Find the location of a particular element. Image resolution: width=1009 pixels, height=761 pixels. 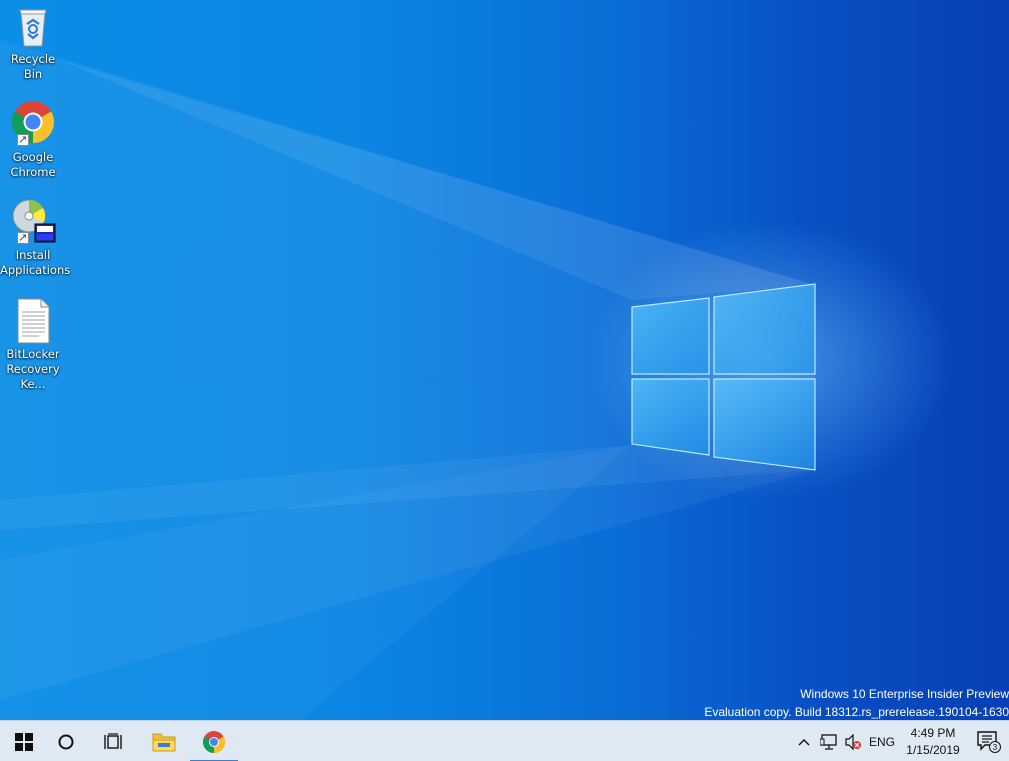

desktop-icon-label: Install Applications is located at coordinates (35, 262).